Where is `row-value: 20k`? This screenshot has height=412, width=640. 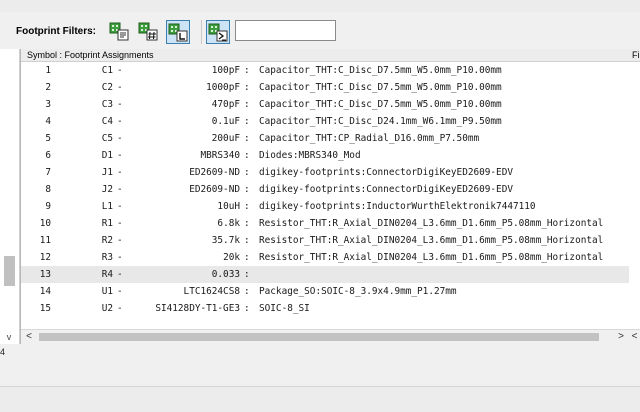
row-value: 20k is located at coordinates (231, 257).